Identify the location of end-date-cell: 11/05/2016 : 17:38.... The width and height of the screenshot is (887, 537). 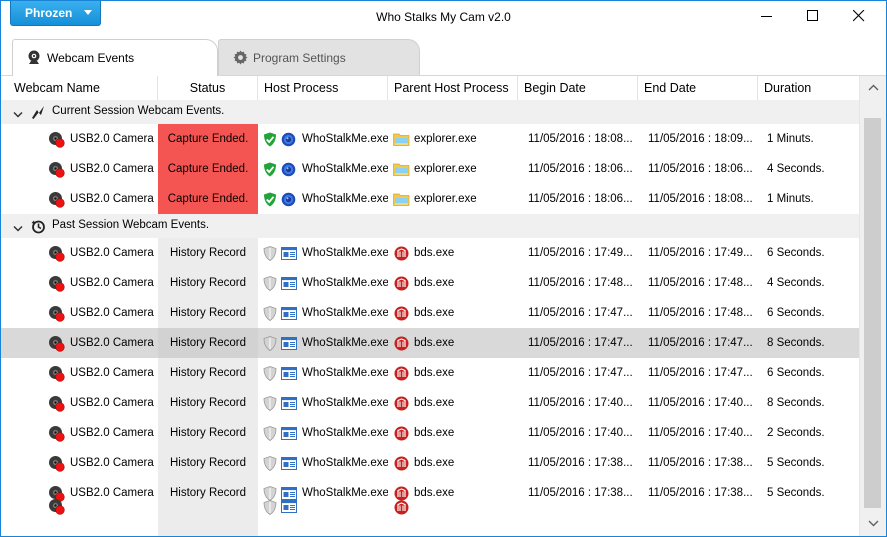
(700, 493).